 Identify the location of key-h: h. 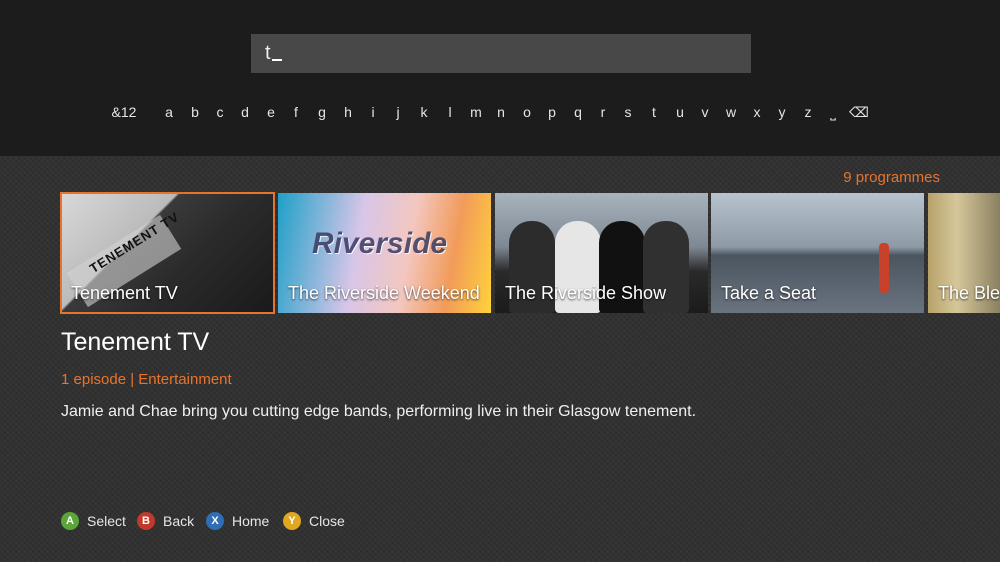
(348, 112).